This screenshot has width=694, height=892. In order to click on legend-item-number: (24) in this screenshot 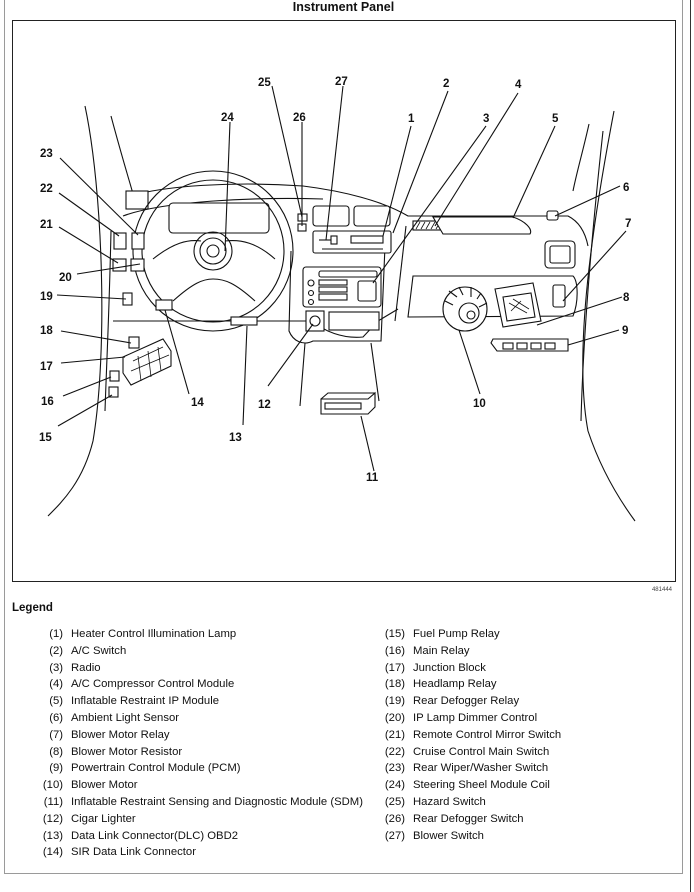, I will do `click(394, 785)`.